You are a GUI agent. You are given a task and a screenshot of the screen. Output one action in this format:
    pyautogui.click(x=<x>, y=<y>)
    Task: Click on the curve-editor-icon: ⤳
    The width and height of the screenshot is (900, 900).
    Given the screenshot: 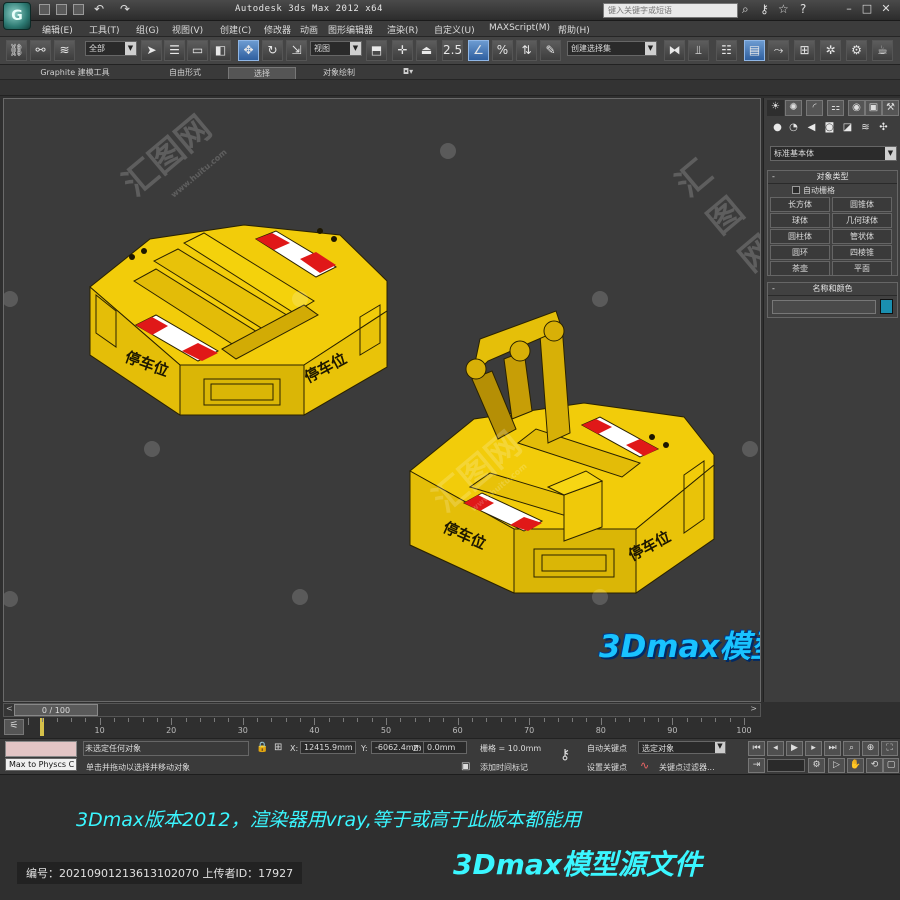 What is the action you would take?
    pyautogui.click(x=778, y=50)
    